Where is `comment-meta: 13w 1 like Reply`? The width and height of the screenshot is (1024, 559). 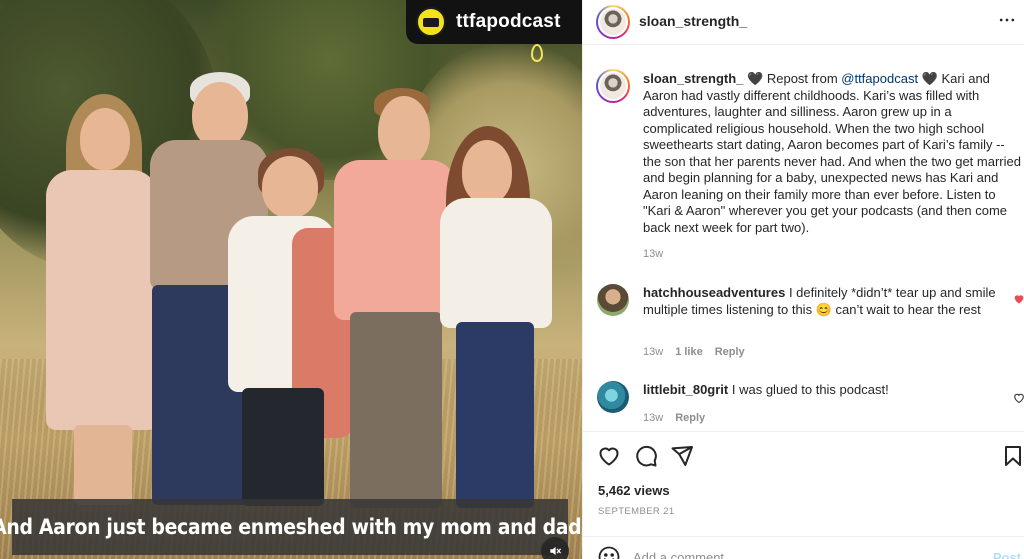
comment-meta: 13w 1 like Reply is located at coordinates (694, 352).